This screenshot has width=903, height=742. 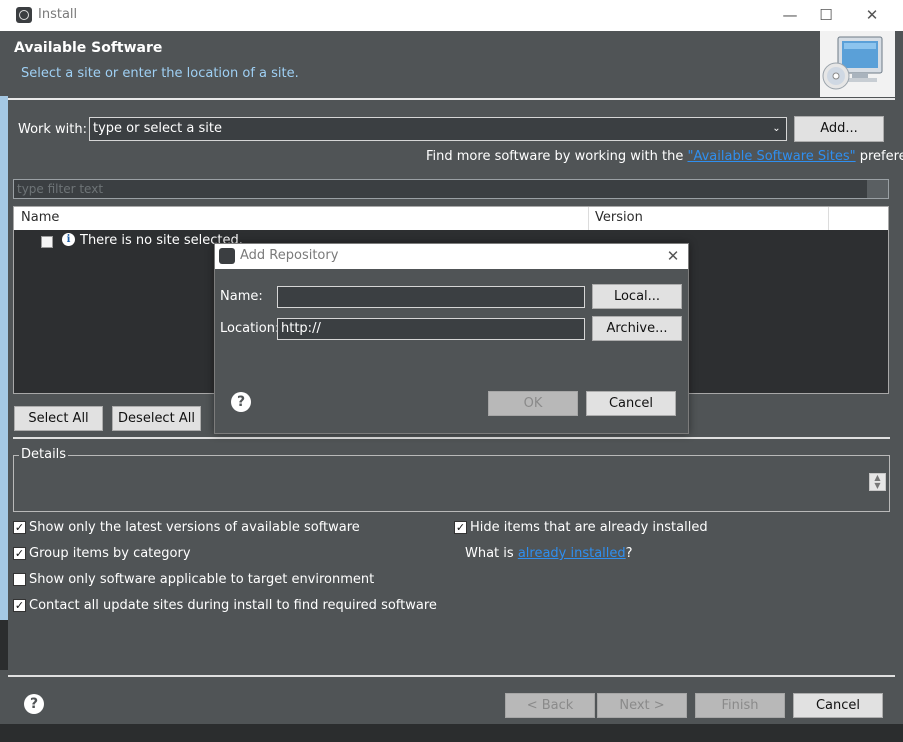 I want to click on option-latest-checkbox: ✓, so click(x=19, y=527).